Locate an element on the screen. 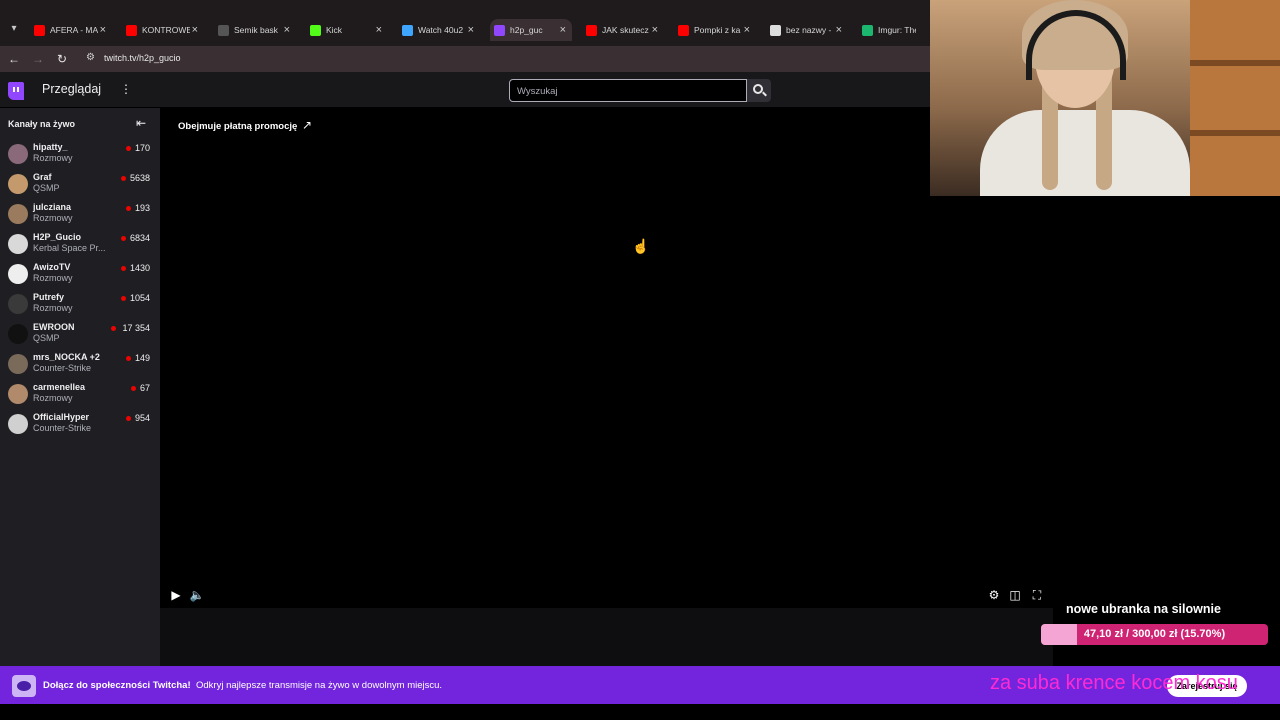 Image resolution: width=1280 pixels, height=720 pixels. channel-name: carmenellea is located at coordinates (59, 387).